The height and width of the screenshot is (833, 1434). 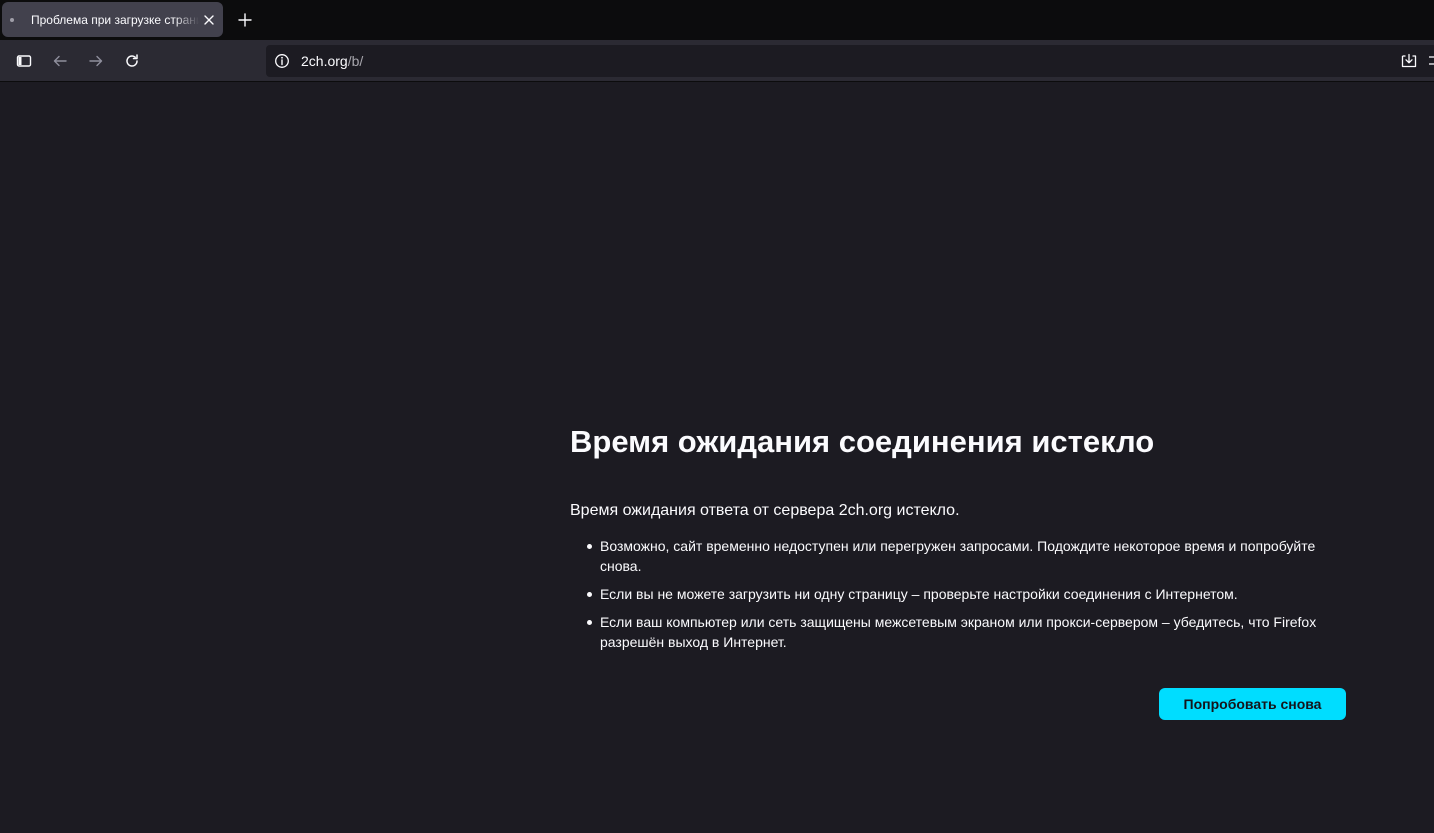 I want to click on plus-icon, so click(x=245, y=20).